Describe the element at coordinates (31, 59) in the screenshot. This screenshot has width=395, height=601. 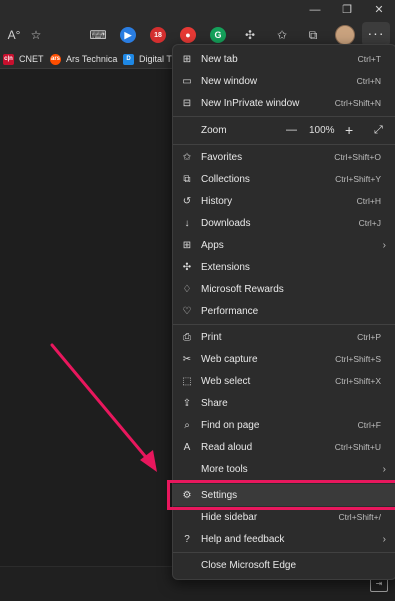
I see `favorite-label: CNET` at that location.